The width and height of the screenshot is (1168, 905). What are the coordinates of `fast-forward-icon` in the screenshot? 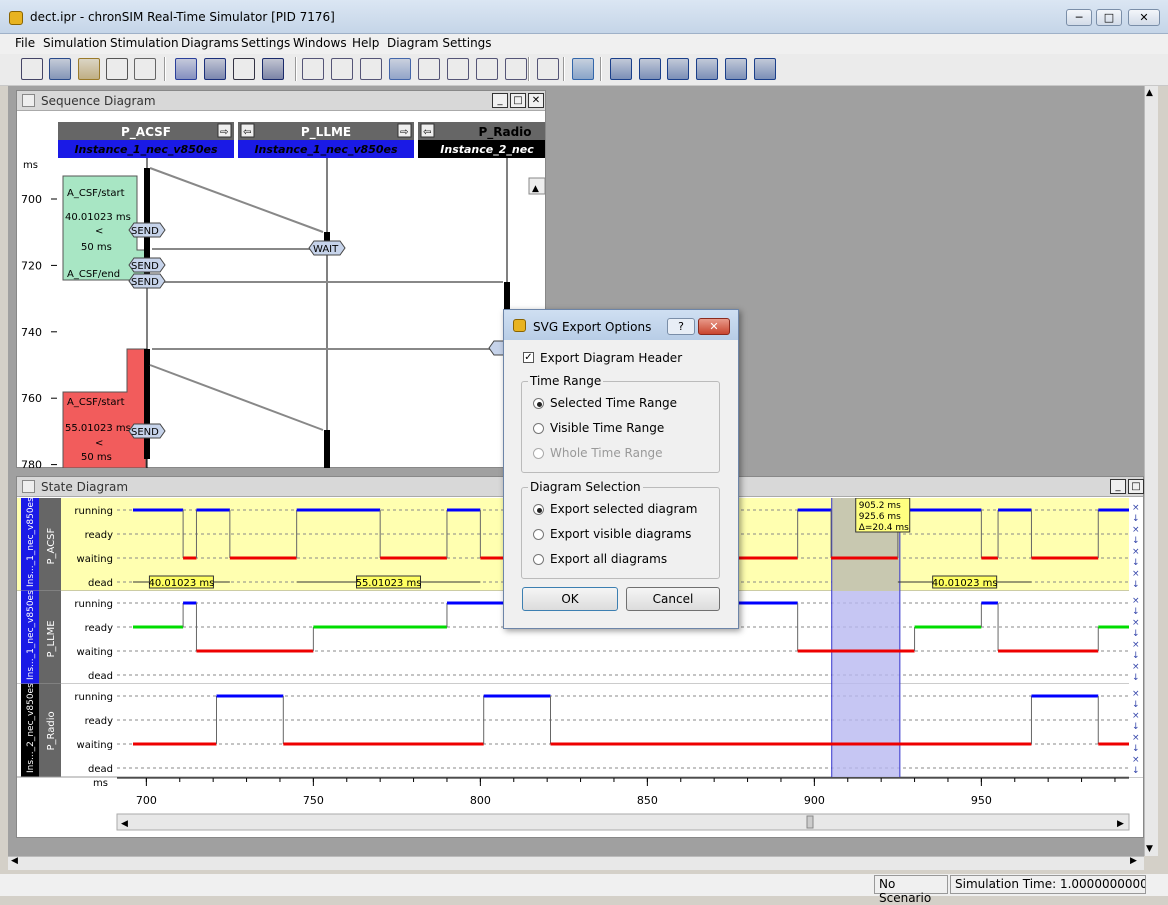 It's located at (186, 69).